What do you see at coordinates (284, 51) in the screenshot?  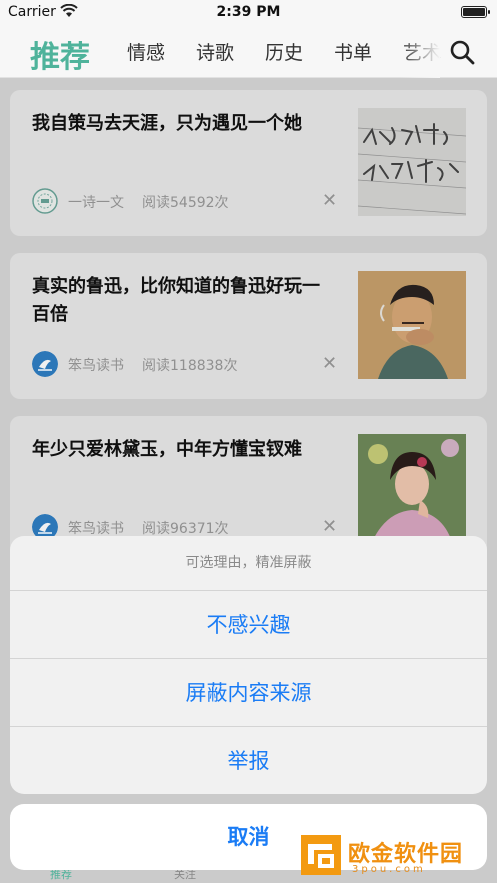 I see `tab-history: 历史` at bounding box center [284, 51].